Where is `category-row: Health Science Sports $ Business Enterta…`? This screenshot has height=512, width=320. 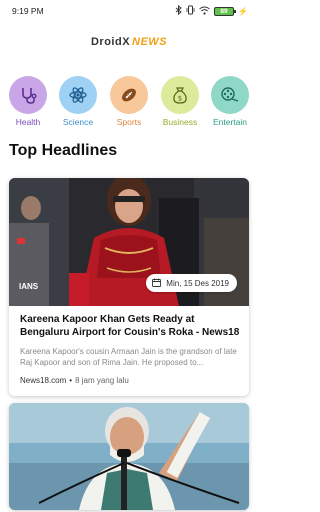 category-row: Health Science Sports $ Business Enterta… is located at coordinates (129, 104).